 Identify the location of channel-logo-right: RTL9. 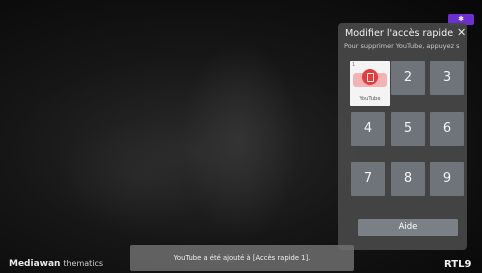
(458, 264).